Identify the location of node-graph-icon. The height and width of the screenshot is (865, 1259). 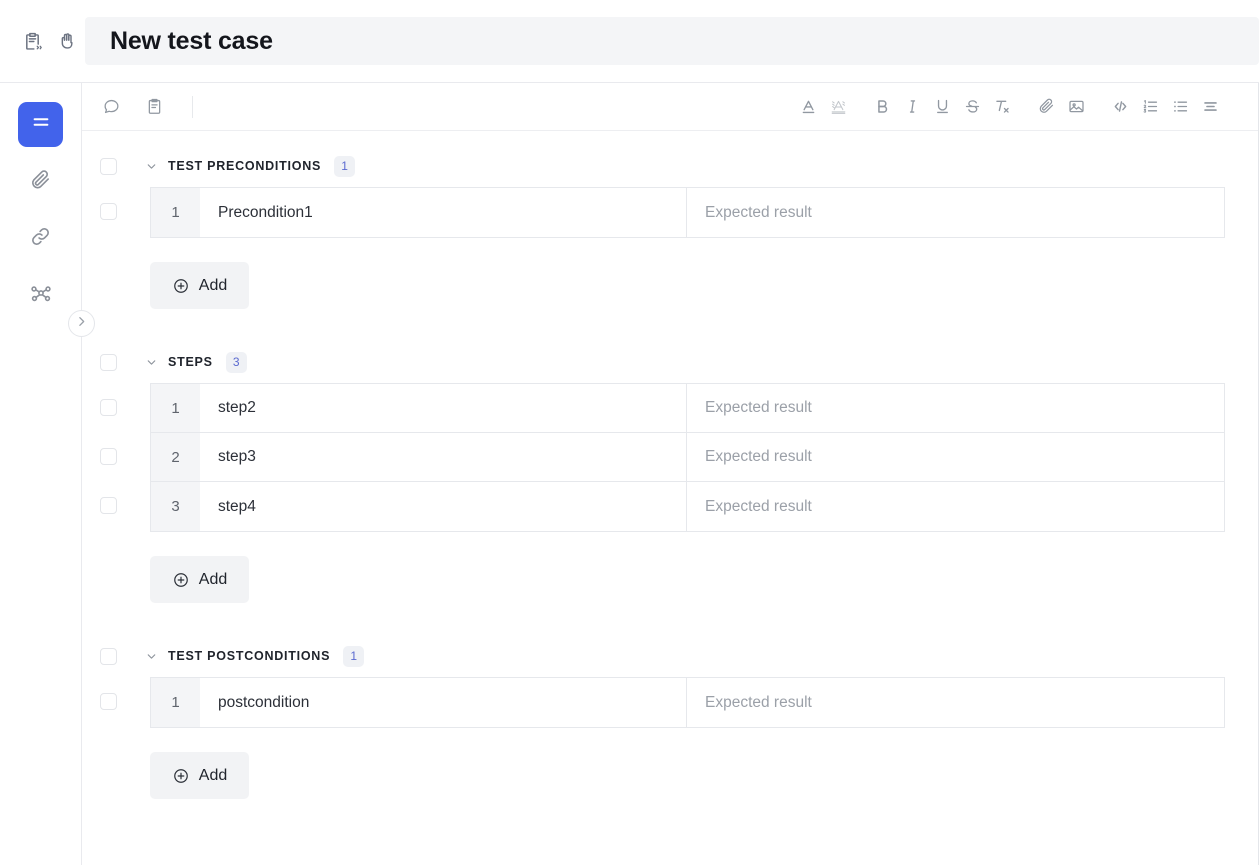
(41, 295).